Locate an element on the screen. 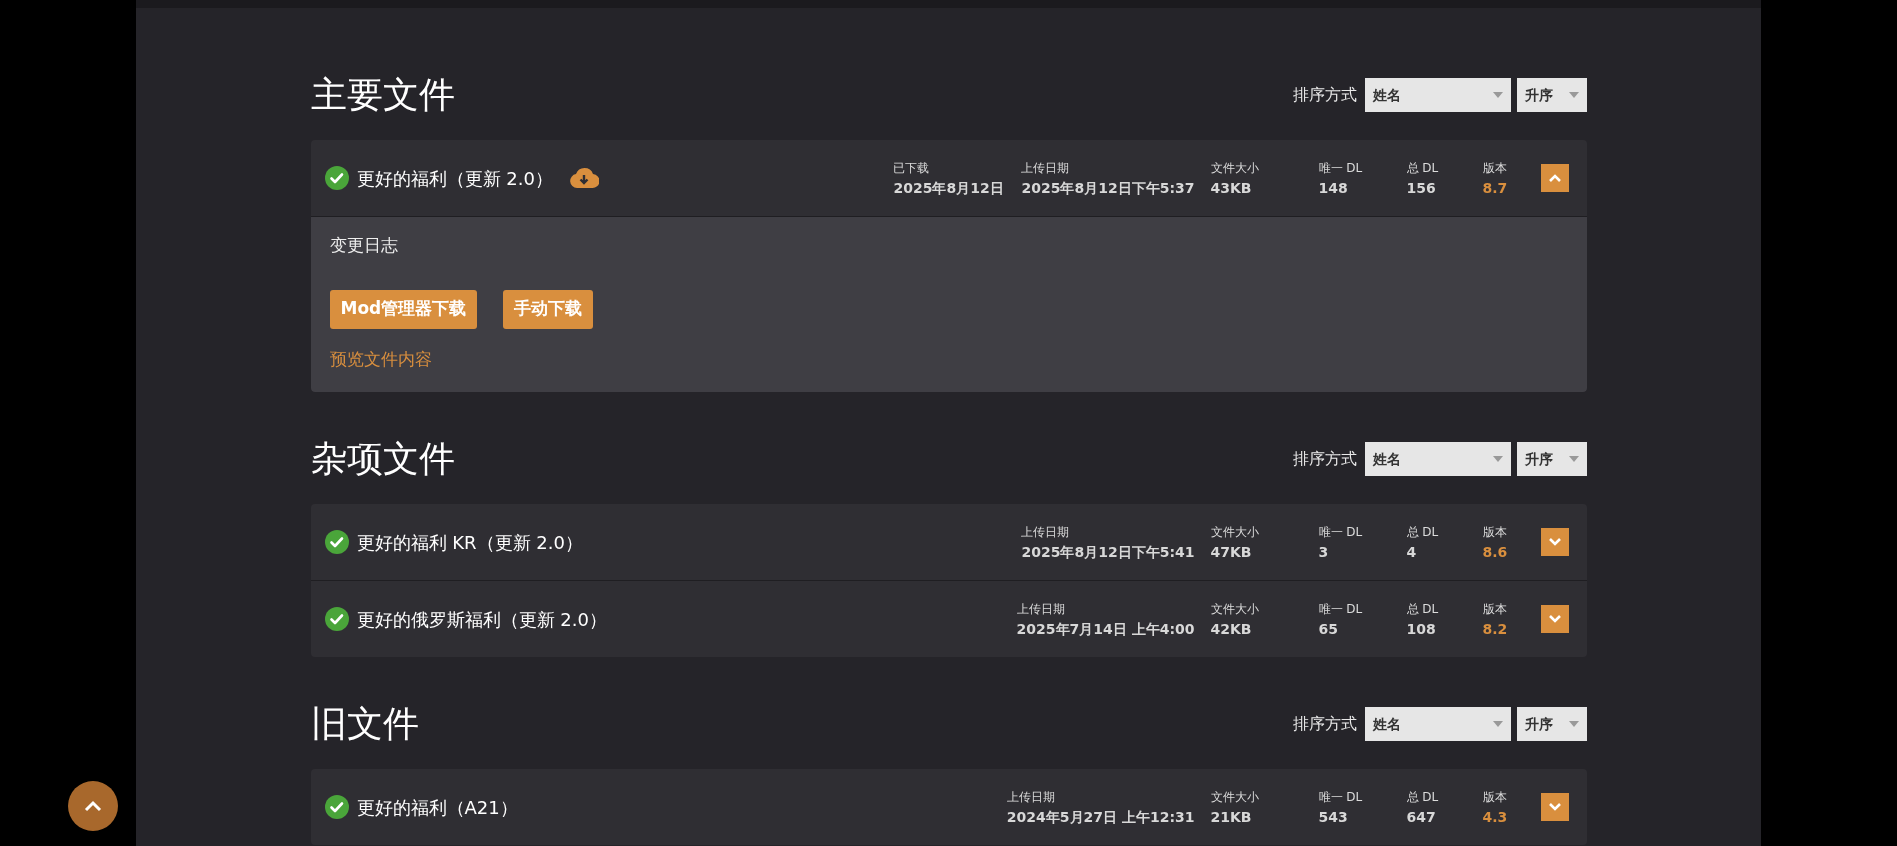  stat-value: 156 is located at coordinates (1421, 188).